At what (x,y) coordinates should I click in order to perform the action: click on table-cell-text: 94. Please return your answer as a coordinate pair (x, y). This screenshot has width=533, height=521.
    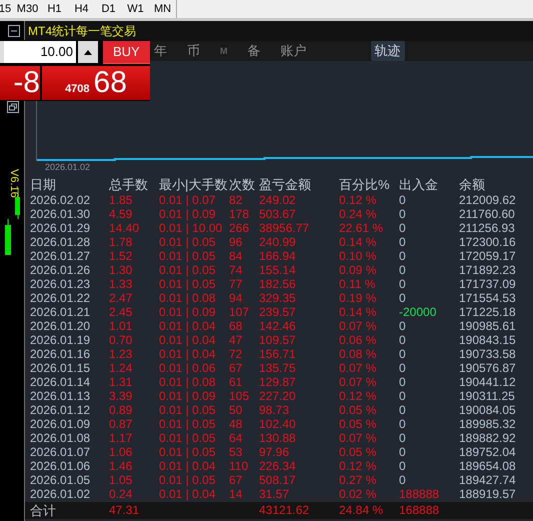
    Looking at the image, I should click on (236, 298).